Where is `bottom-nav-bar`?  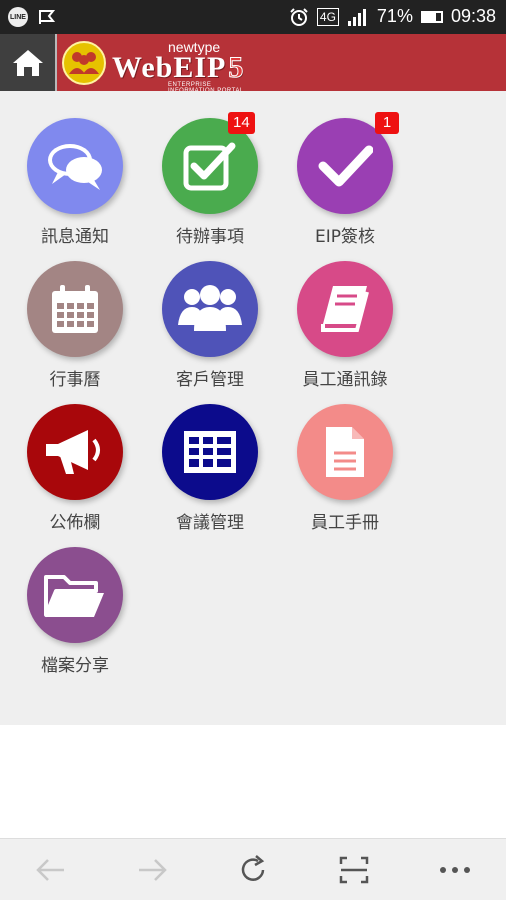 bottom-nav-bar is located at coordinates (253, 869).